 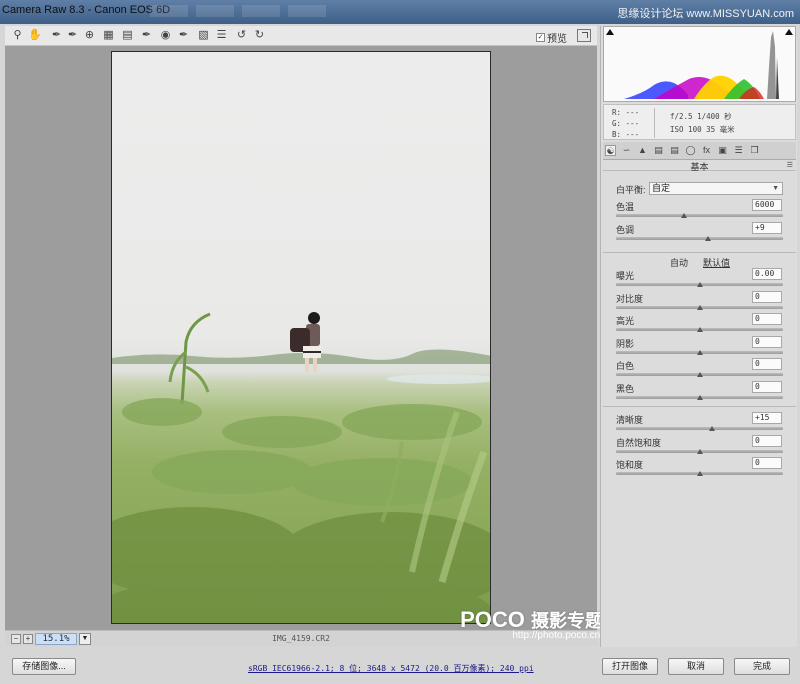 What do you see at coordinates (767, 387) in the screenshot?
I see `slider-7-value-input: 0` at bounding box center [767, 387].